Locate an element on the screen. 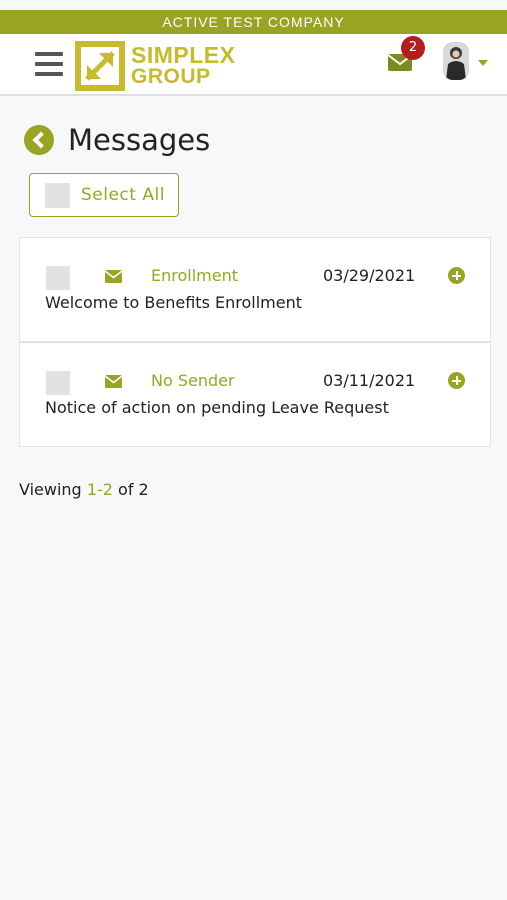 The height and width of the screenshot is (900, 507). select-all-checkbox is located at coordinates (57, 195).